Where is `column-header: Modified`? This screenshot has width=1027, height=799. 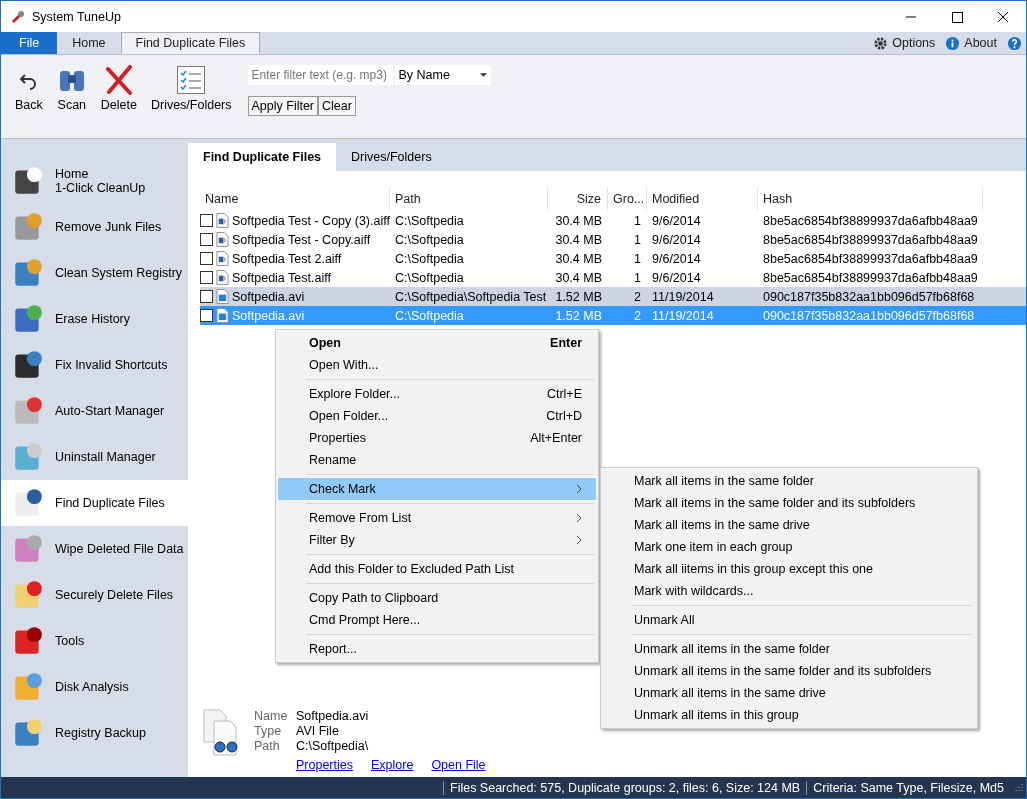
column-header: Modified is located at coordinates (702, 199).